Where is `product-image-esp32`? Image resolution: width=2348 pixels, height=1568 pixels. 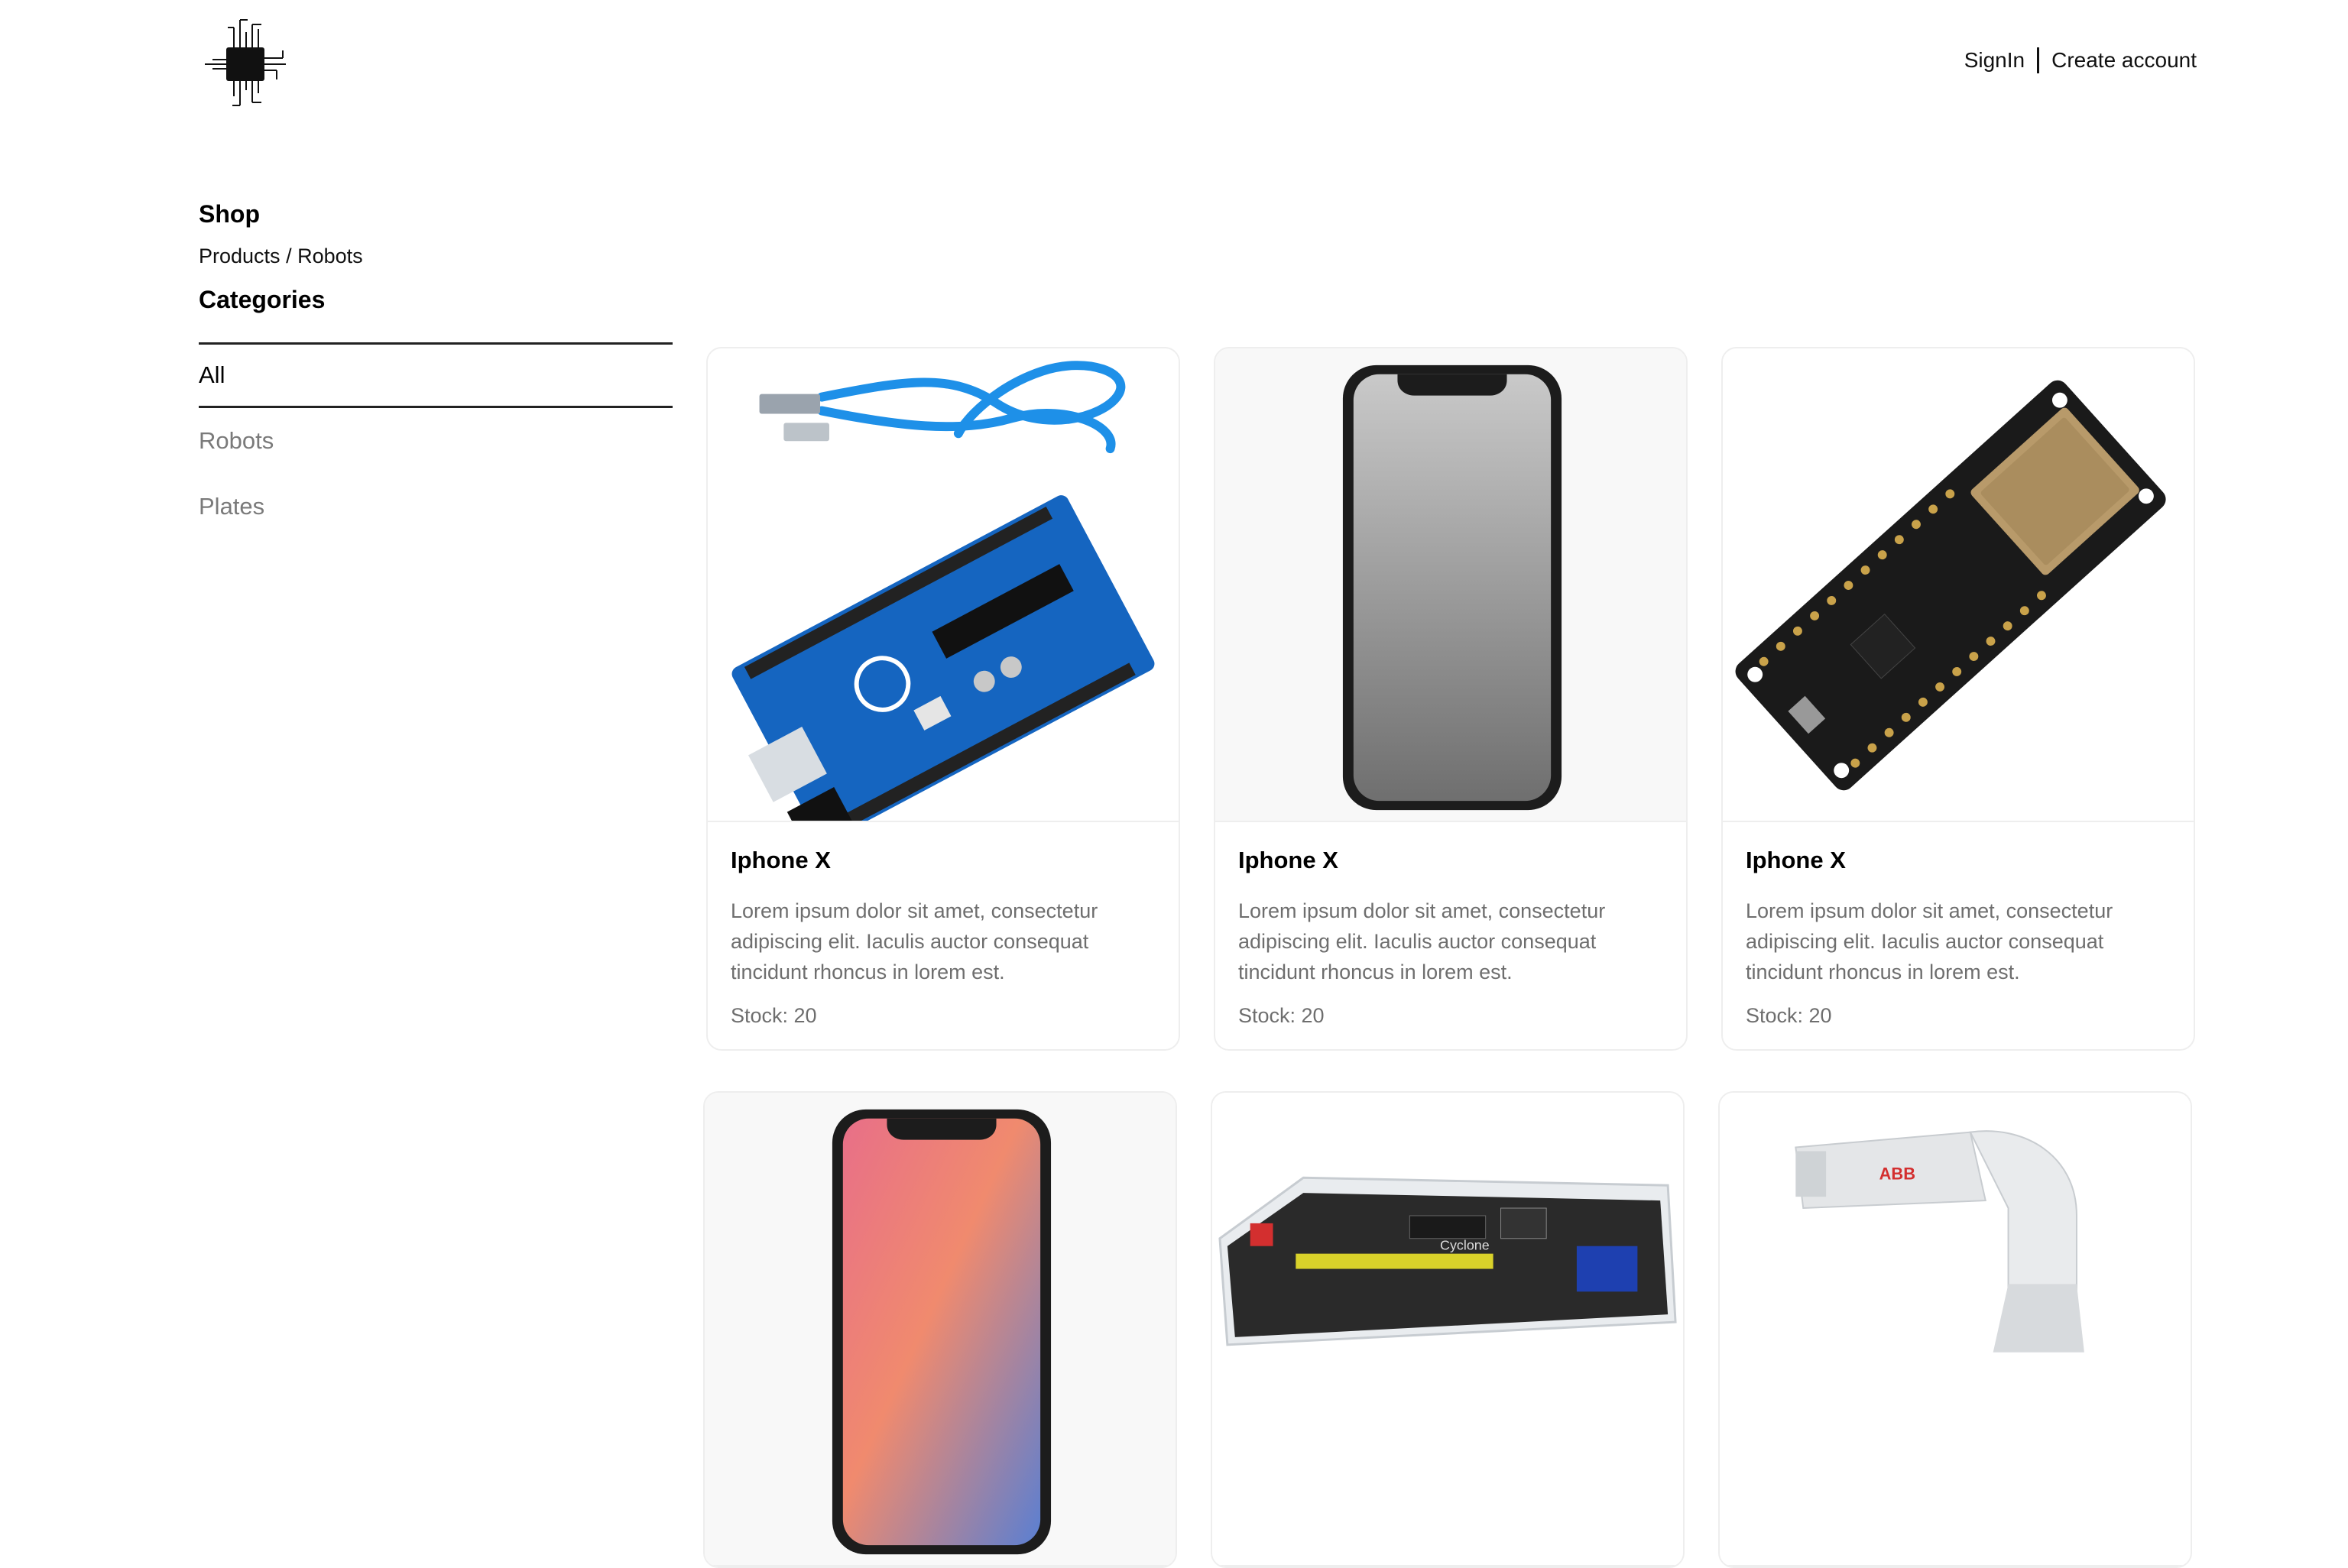 product-image-esp32 is located at coordinates (1958, 585).